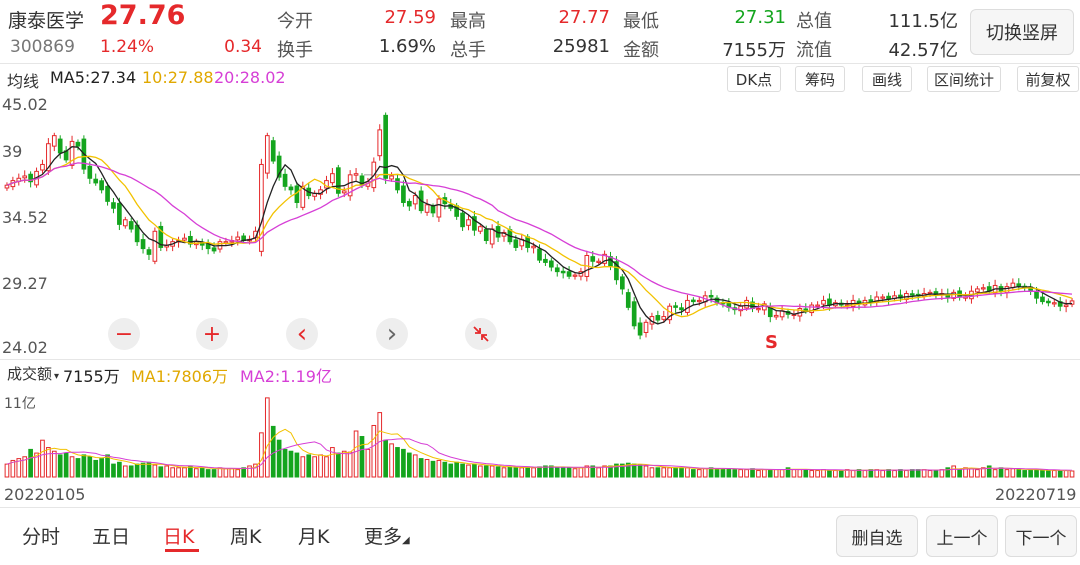  I want to click on zoom-out-button: −, so click(124, 334).